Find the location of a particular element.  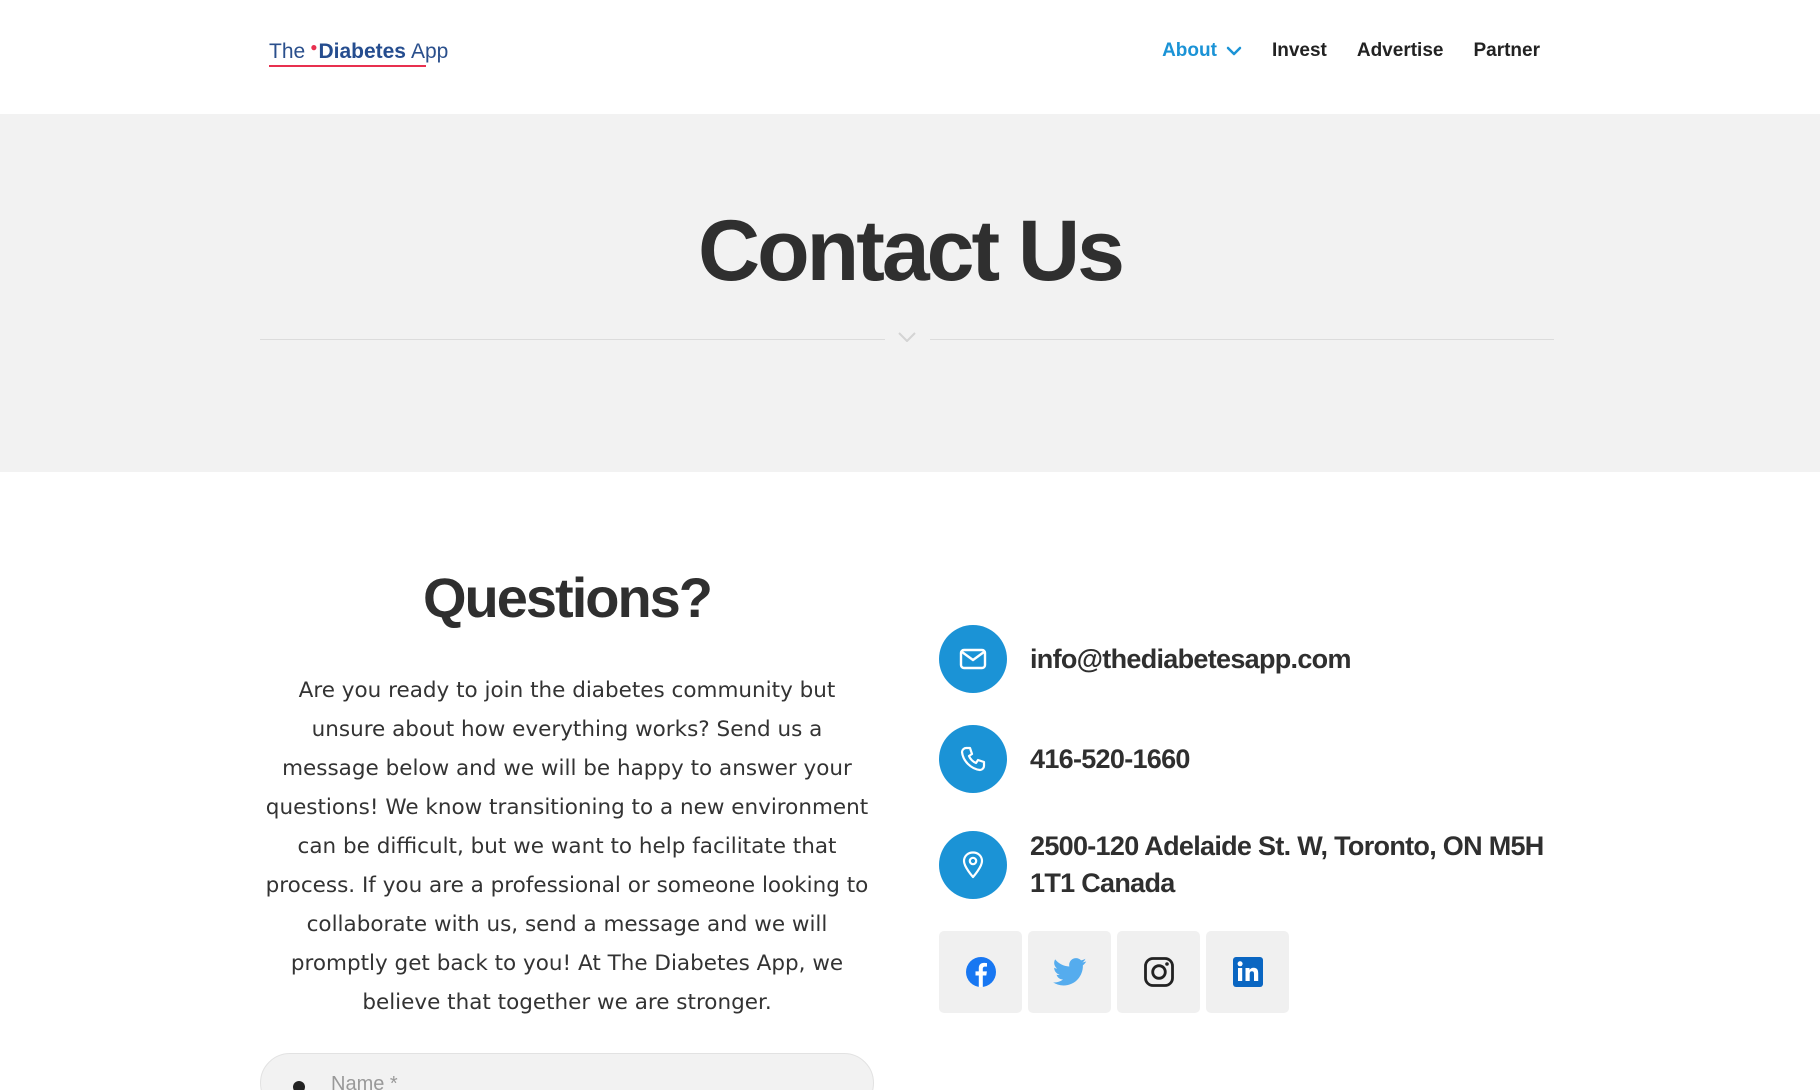

twitter-icon is located at coordinates (1069, 972).